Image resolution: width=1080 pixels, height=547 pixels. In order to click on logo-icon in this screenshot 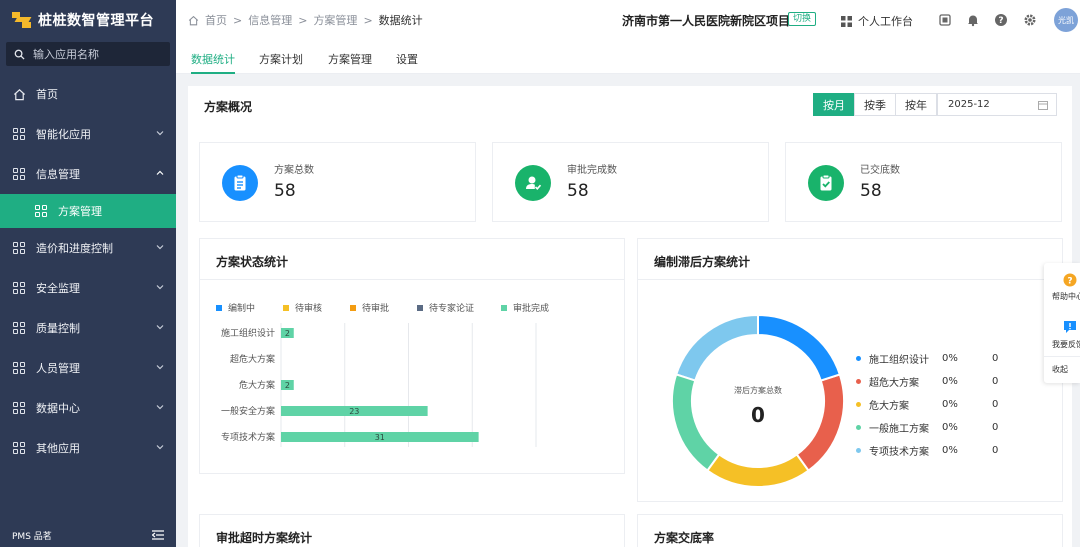, I will do `click(22, 20)`.